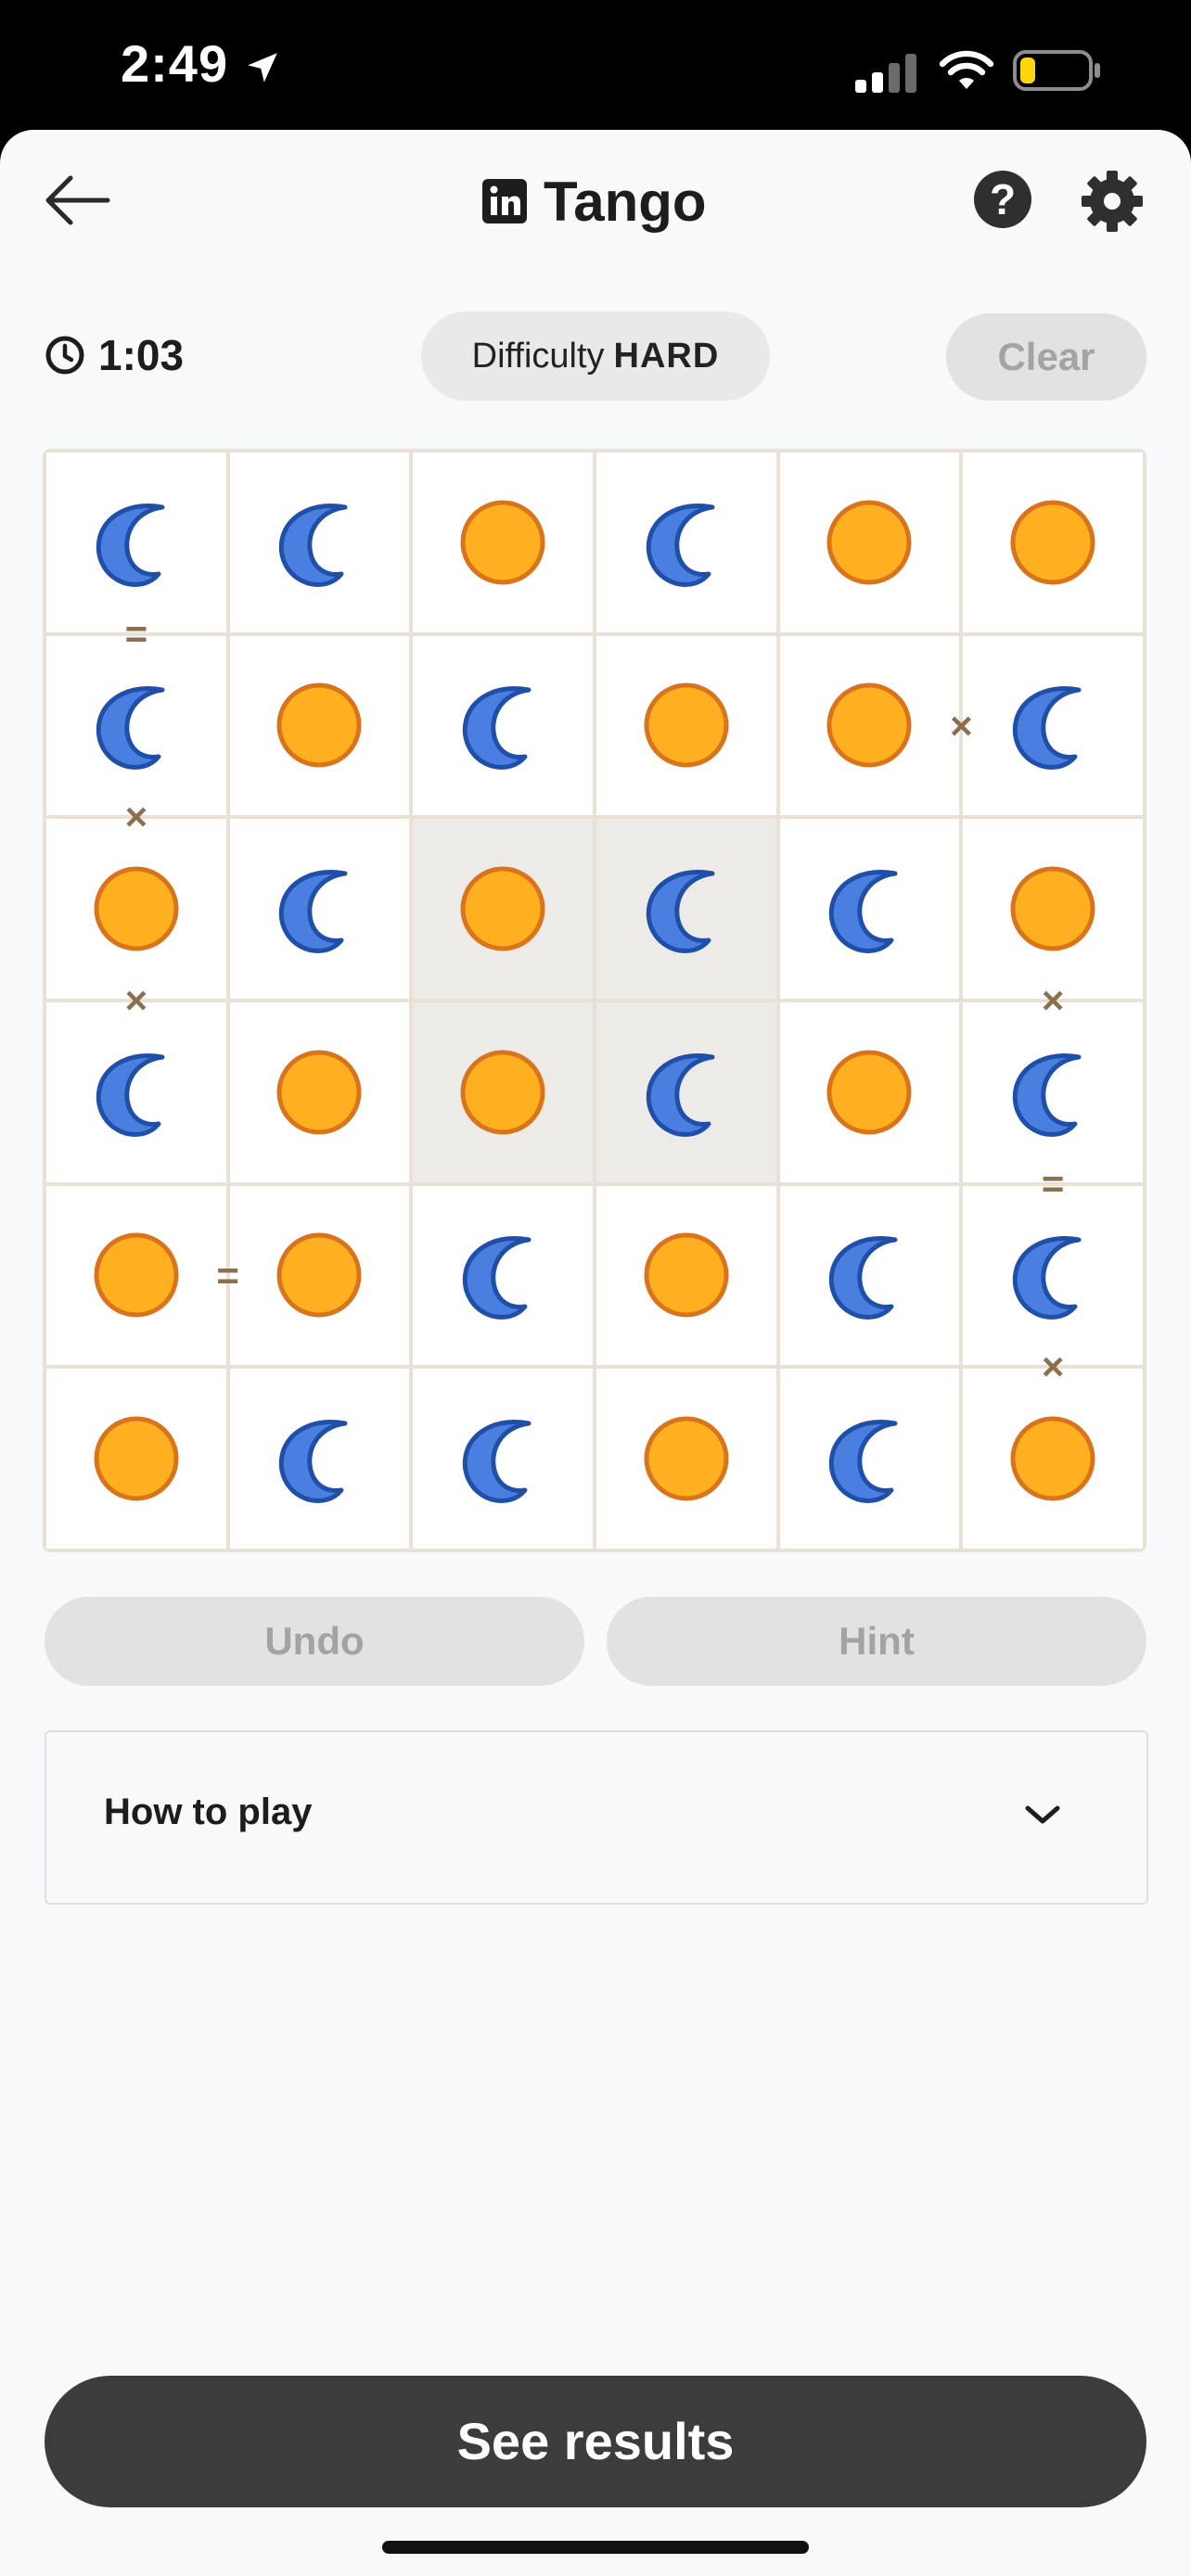 The height and width of the screenshot is (2576, 1191). Describe the element at coordinates (1042, 1815) in the screenshot. I see `chevron-down-icon` at that location.